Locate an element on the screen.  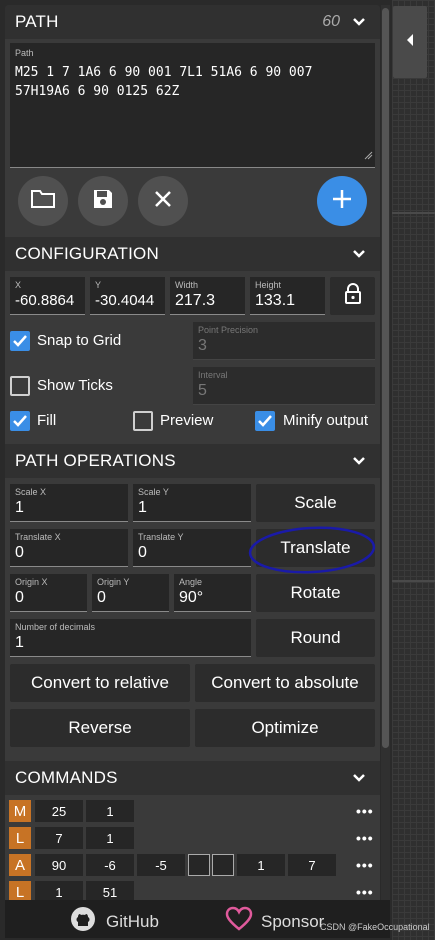
github-link: GitHub is located at coordinates (114, 921).